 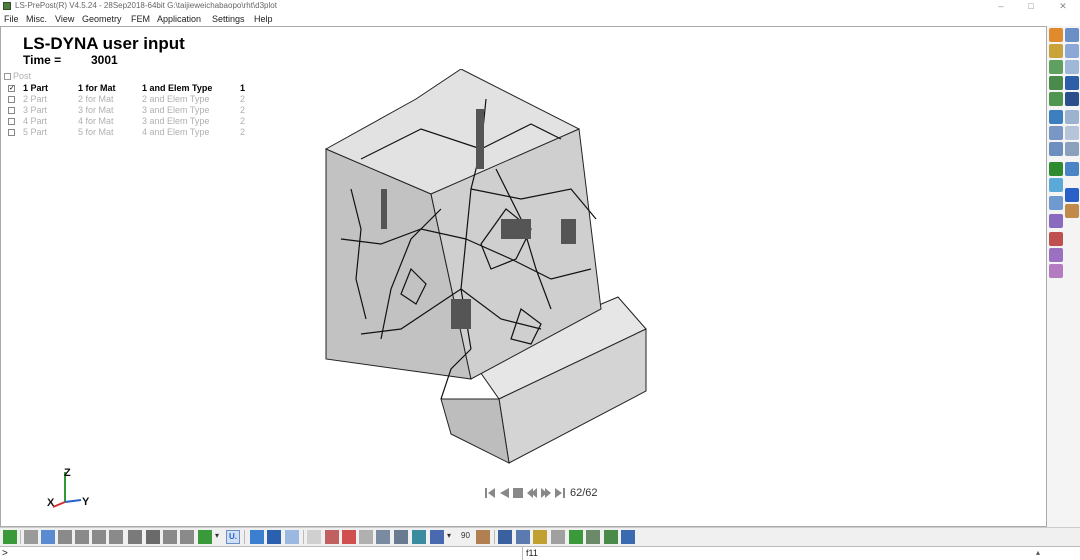 I want to click on traffic-light-icon, so click(x=1056, y=169).